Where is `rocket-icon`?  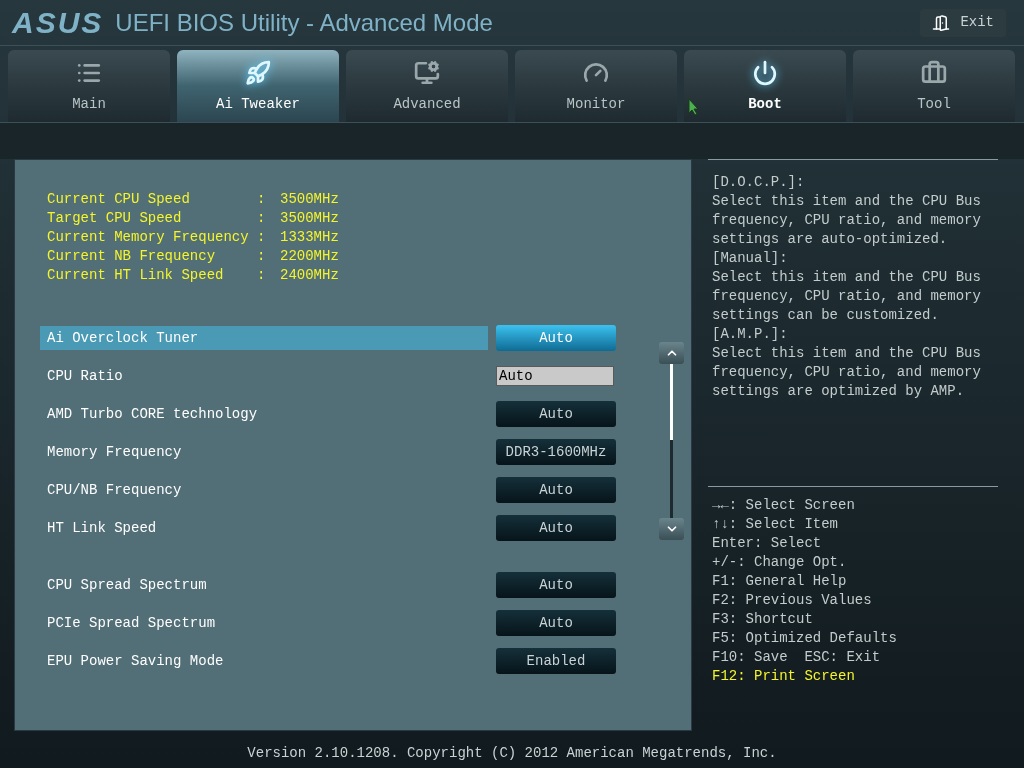 rocket-icon is located at coordinates (258, 73).